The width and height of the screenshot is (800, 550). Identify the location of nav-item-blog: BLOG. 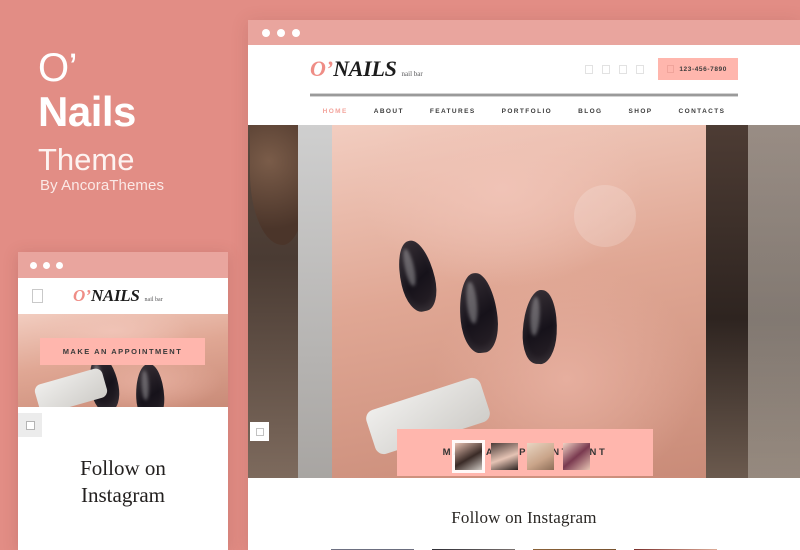
(590, 111).